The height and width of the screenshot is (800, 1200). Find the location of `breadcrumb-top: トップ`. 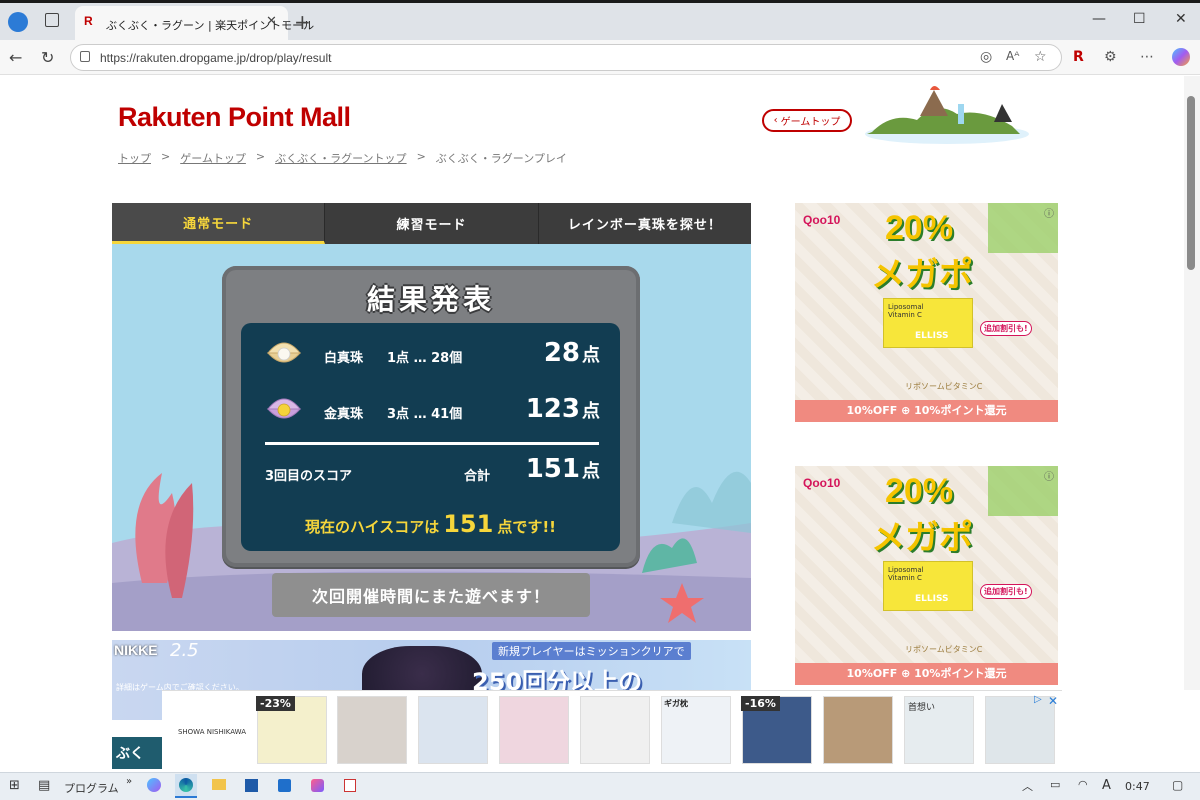

breadcrumb-top: トップ is located at coordinates (134, 158).